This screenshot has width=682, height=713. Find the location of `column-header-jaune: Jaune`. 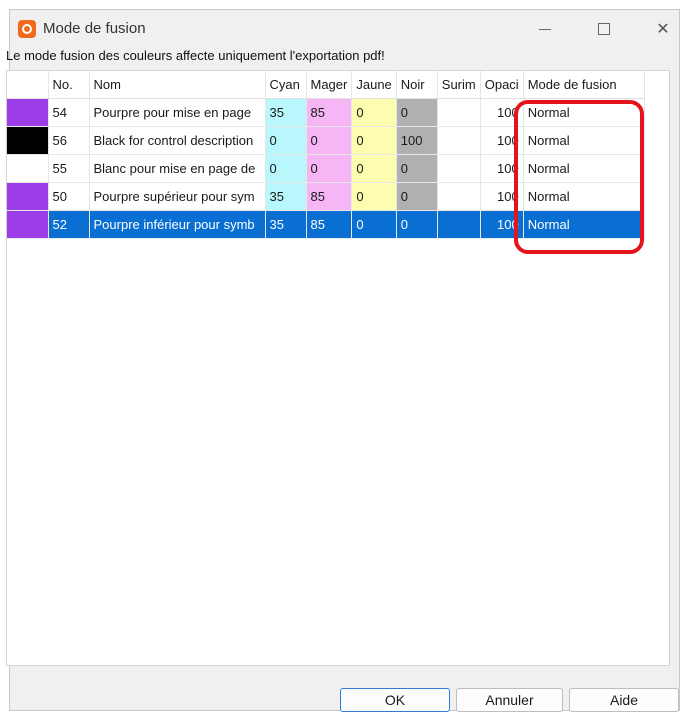

column-header-jaune: Jaune is located at coordinates (374, 85).